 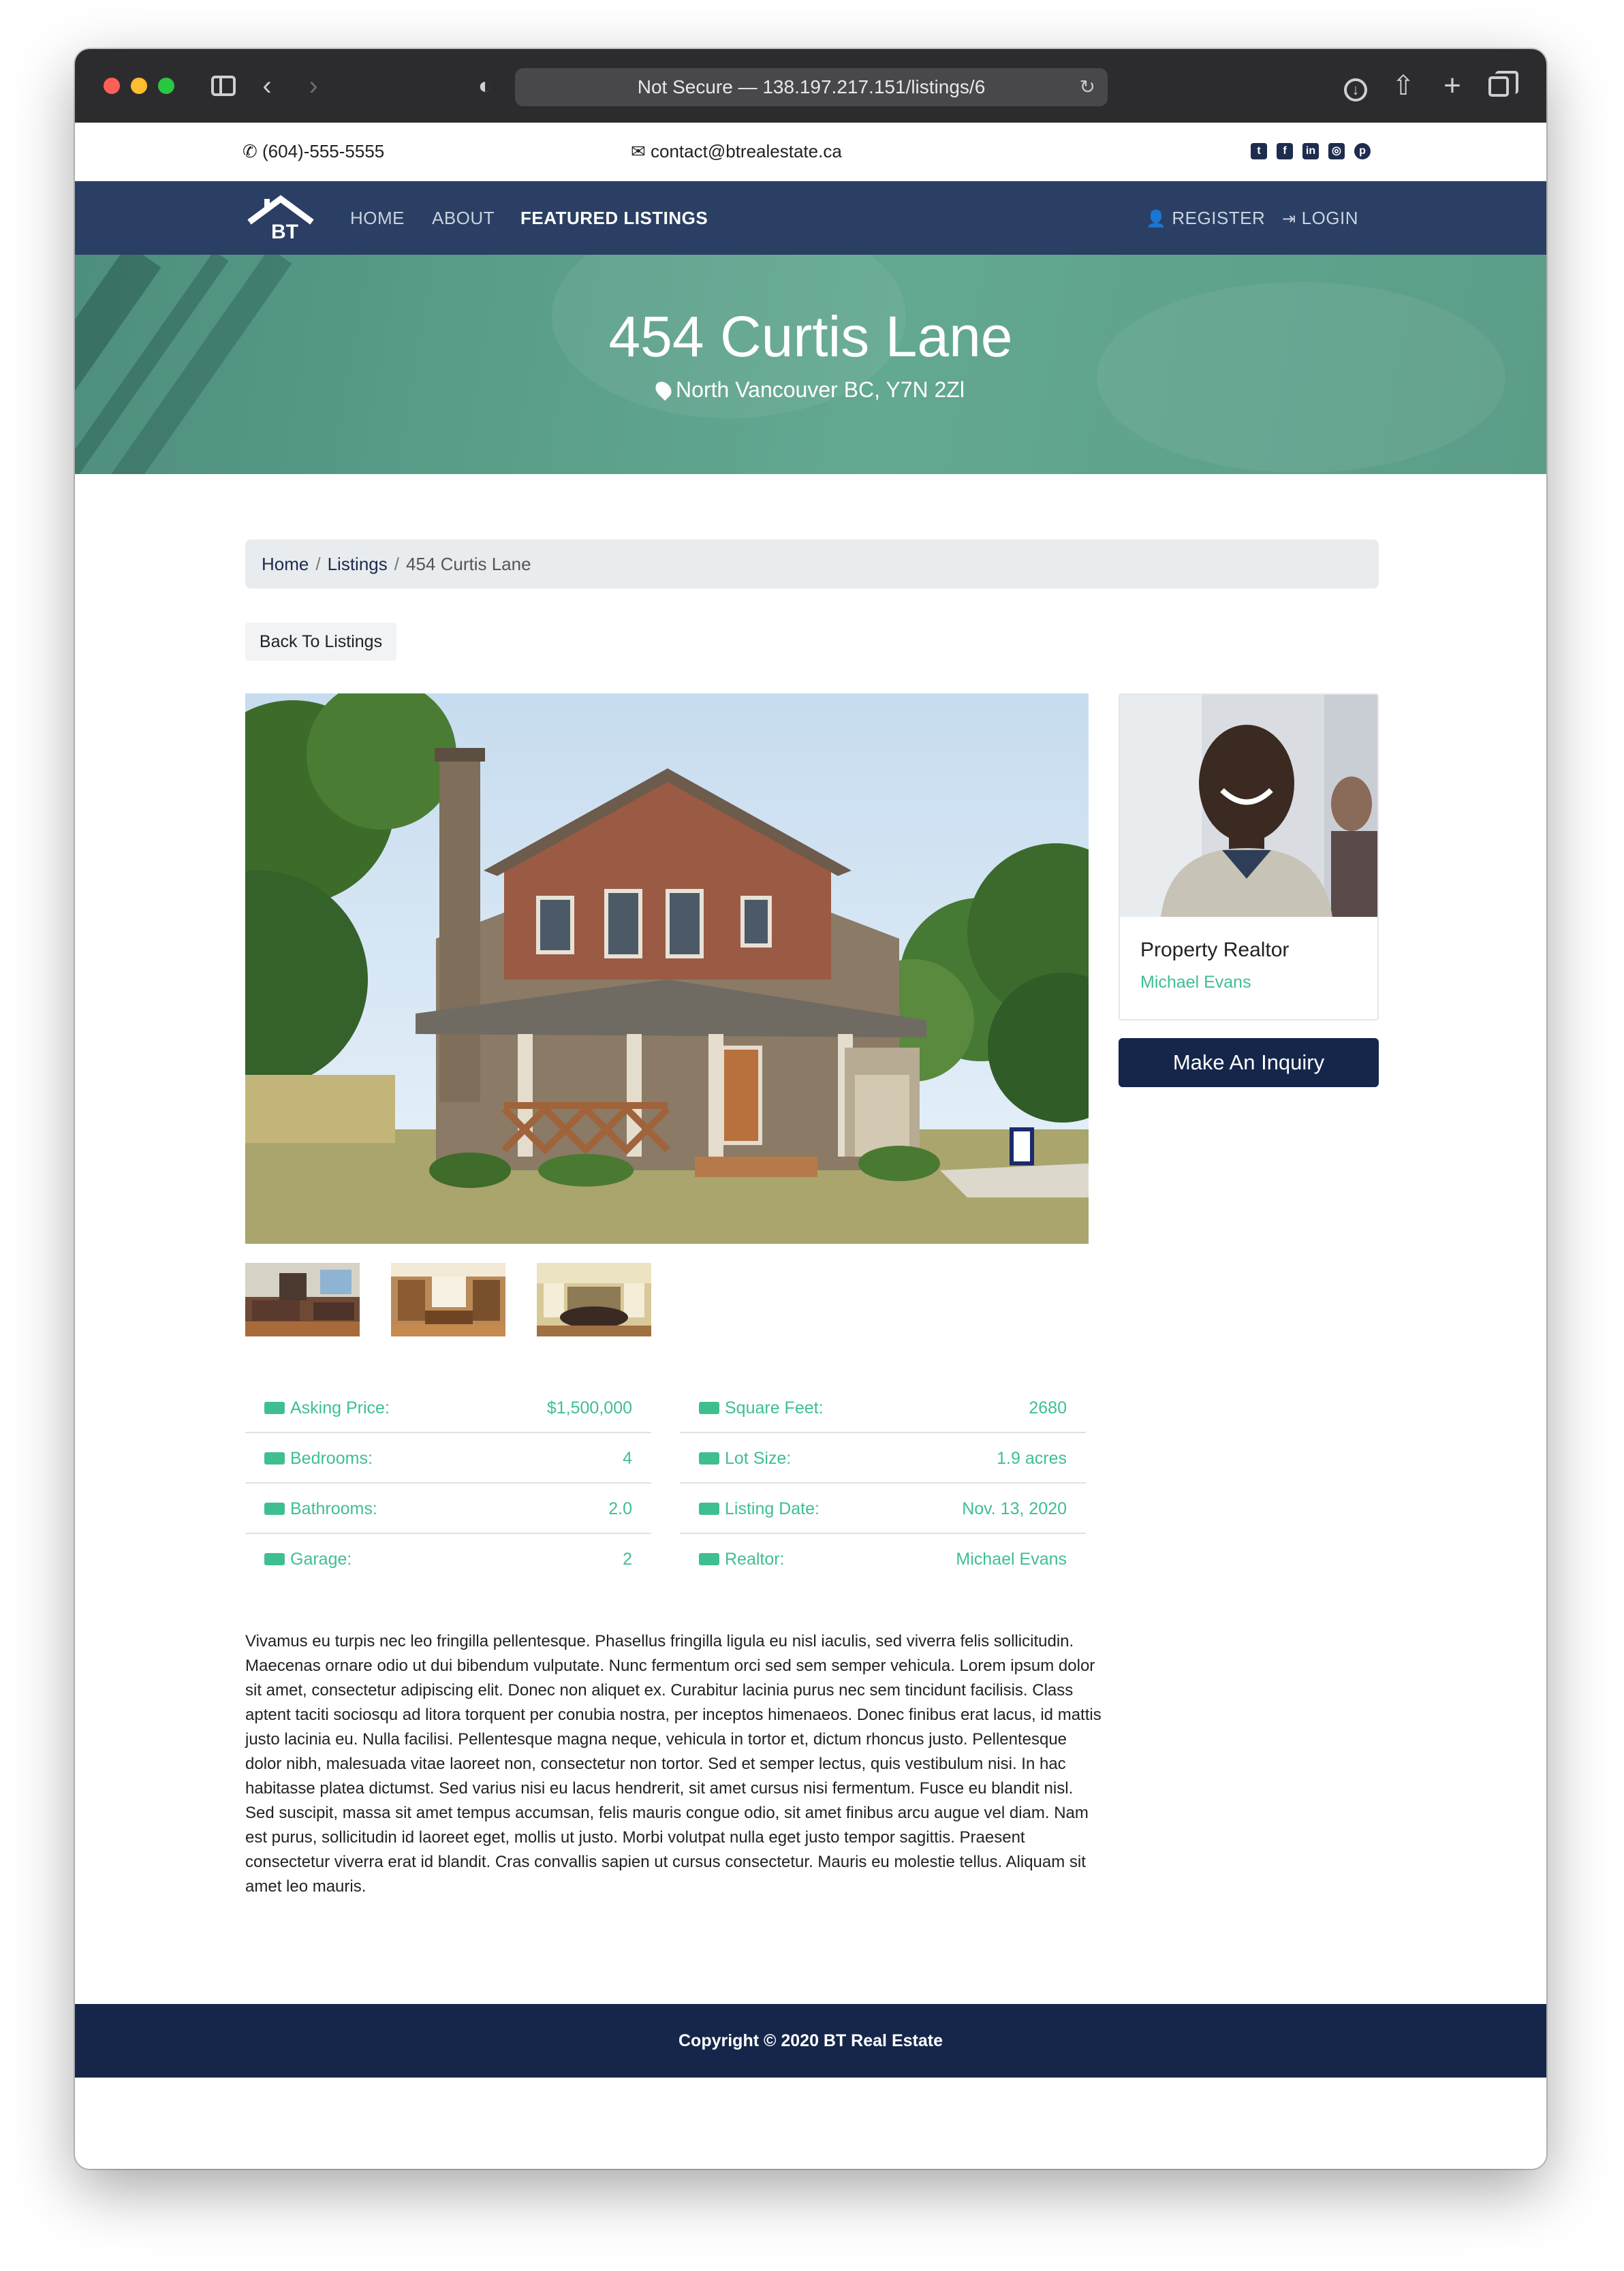 What do you see at coordinates (1403, 85) in the screenshot?
I see `share-icon: ⇧` at bounding box center [1403, 85].